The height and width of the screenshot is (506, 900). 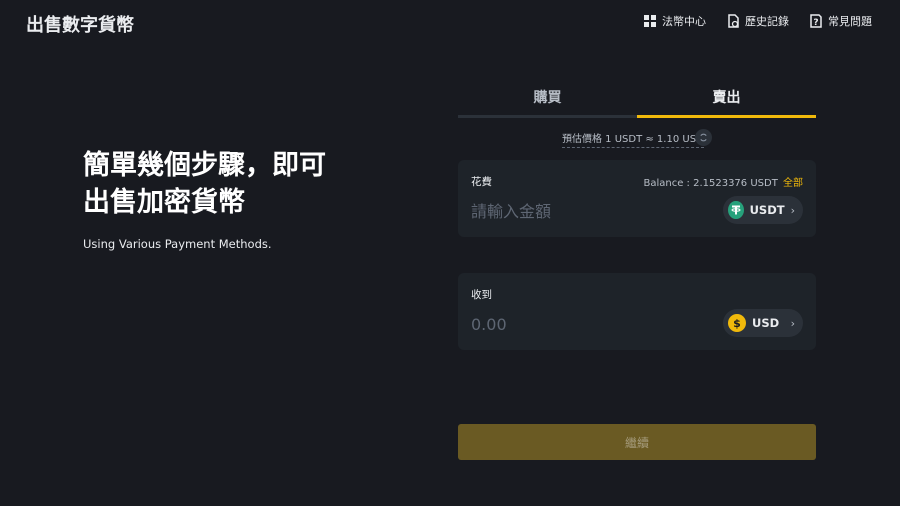 What do you see at coordinates (737, 323) in the screenshot?
I see `usd-icon: $` at bounding box center [737, 323].